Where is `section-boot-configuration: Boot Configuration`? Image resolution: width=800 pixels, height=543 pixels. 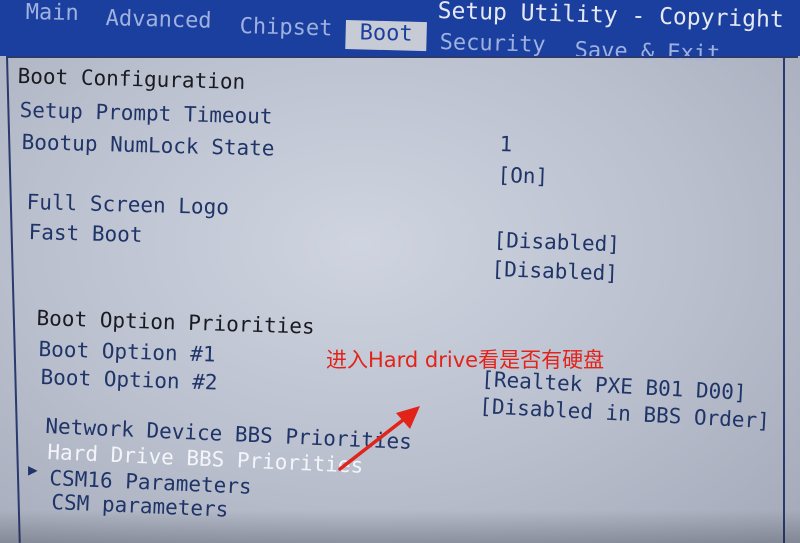 section-boot-configuration: Boot Configuration is located at coordinates (131, 79).